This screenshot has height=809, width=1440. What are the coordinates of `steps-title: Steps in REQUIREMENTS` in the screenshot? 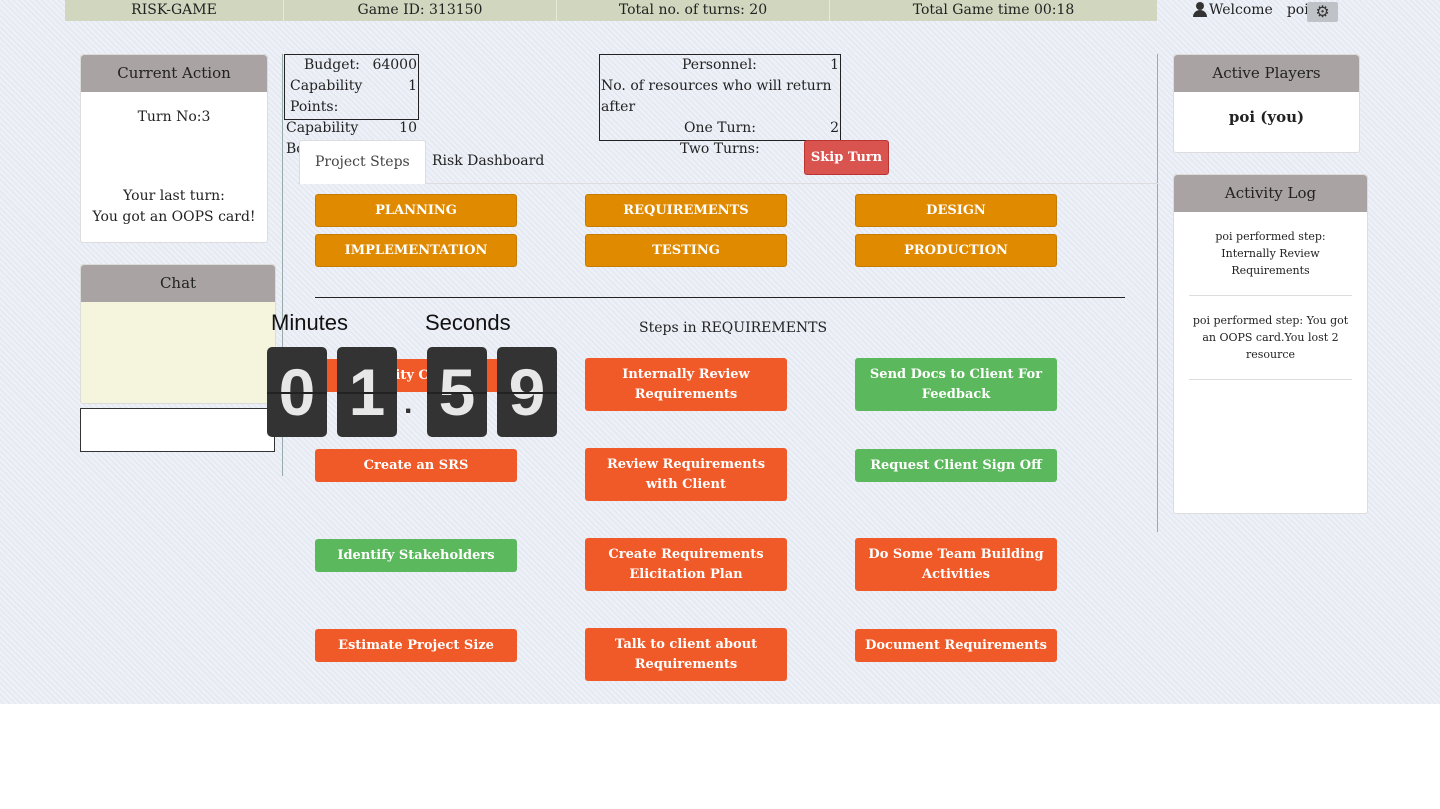 It's located at (733, 328).